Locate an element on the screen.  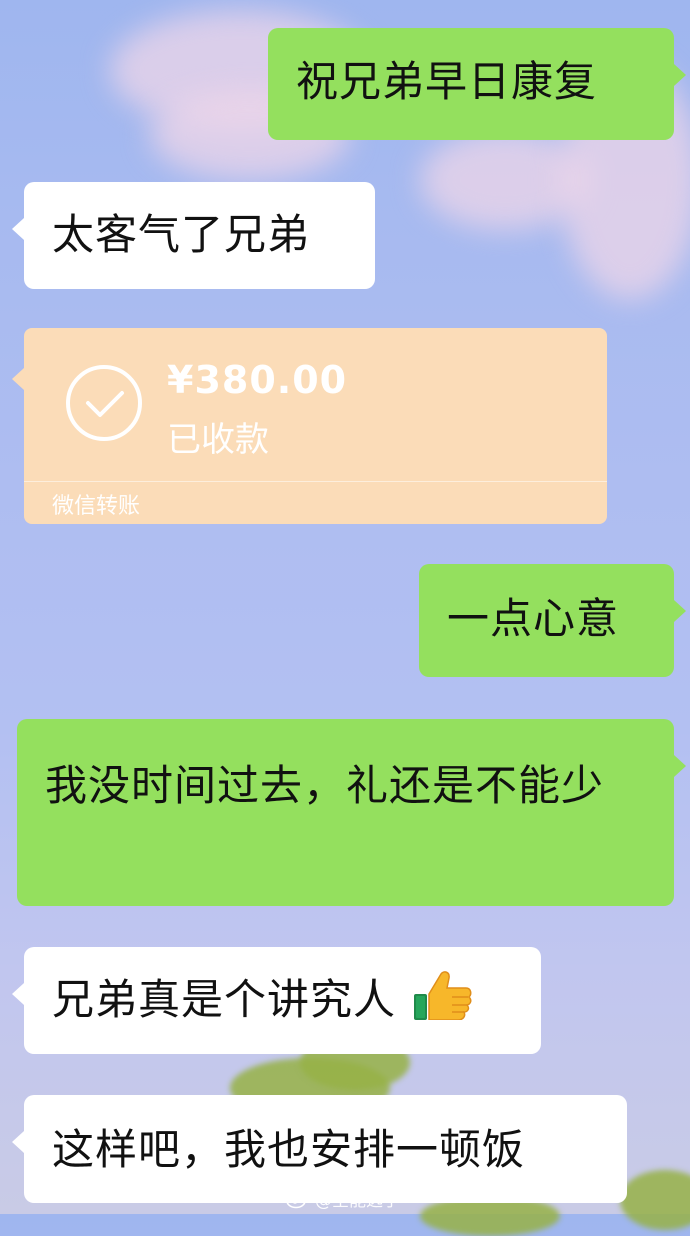
chat-message-received: 兄弟真是个讲究人 is located at coordinates (276, 1000).